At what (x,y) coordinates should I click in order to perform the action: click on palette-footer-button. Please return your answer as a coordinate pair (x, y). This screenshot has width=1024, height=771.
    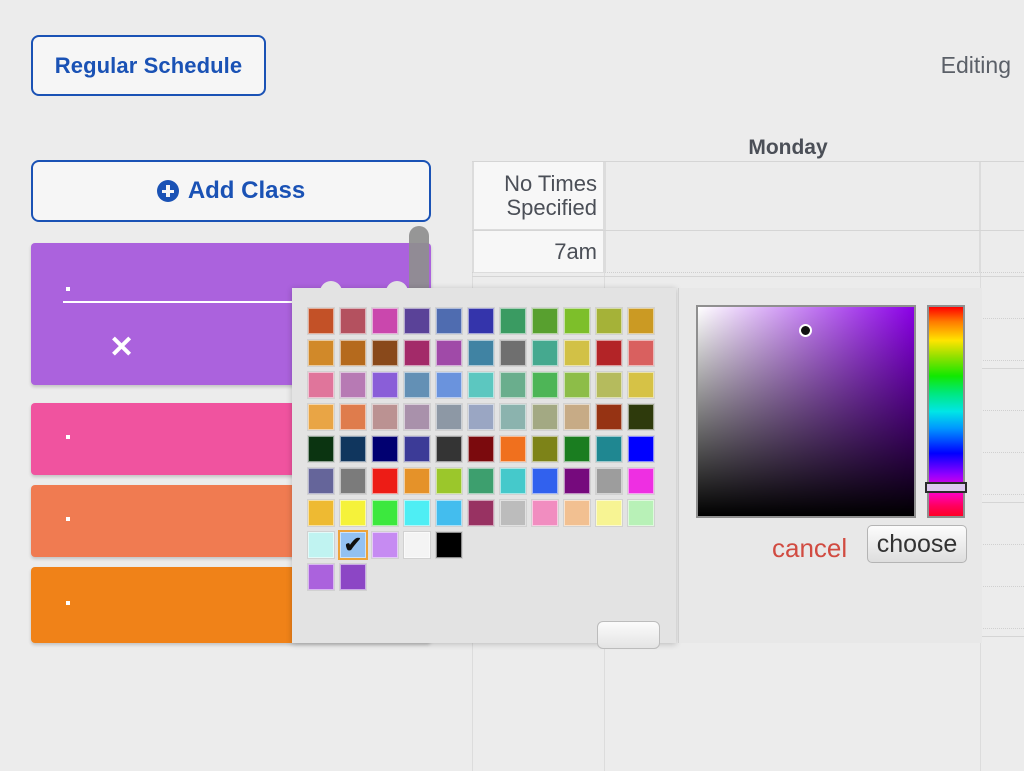
    Looking at the image, I should click on (628, 635).